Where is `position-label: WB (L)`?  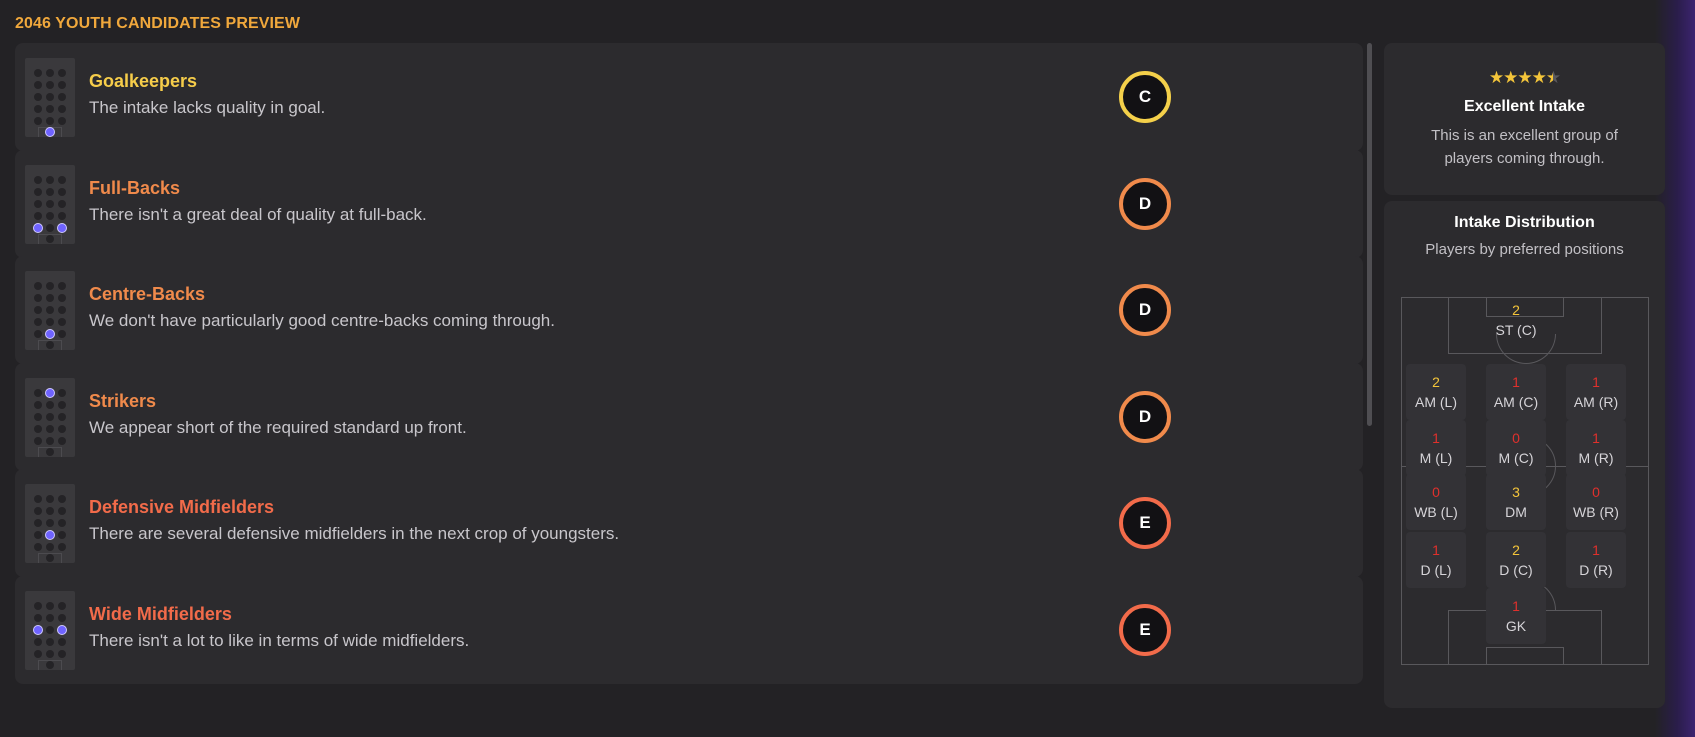 position-label: WB (L) is located at coordinates (1436, 512).